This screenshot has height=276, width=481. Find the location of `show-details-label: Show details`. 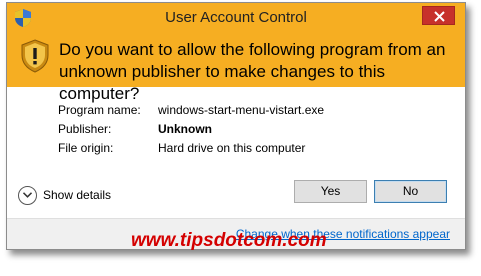

show-details-label: Show details is located at coordinates (77, 195).